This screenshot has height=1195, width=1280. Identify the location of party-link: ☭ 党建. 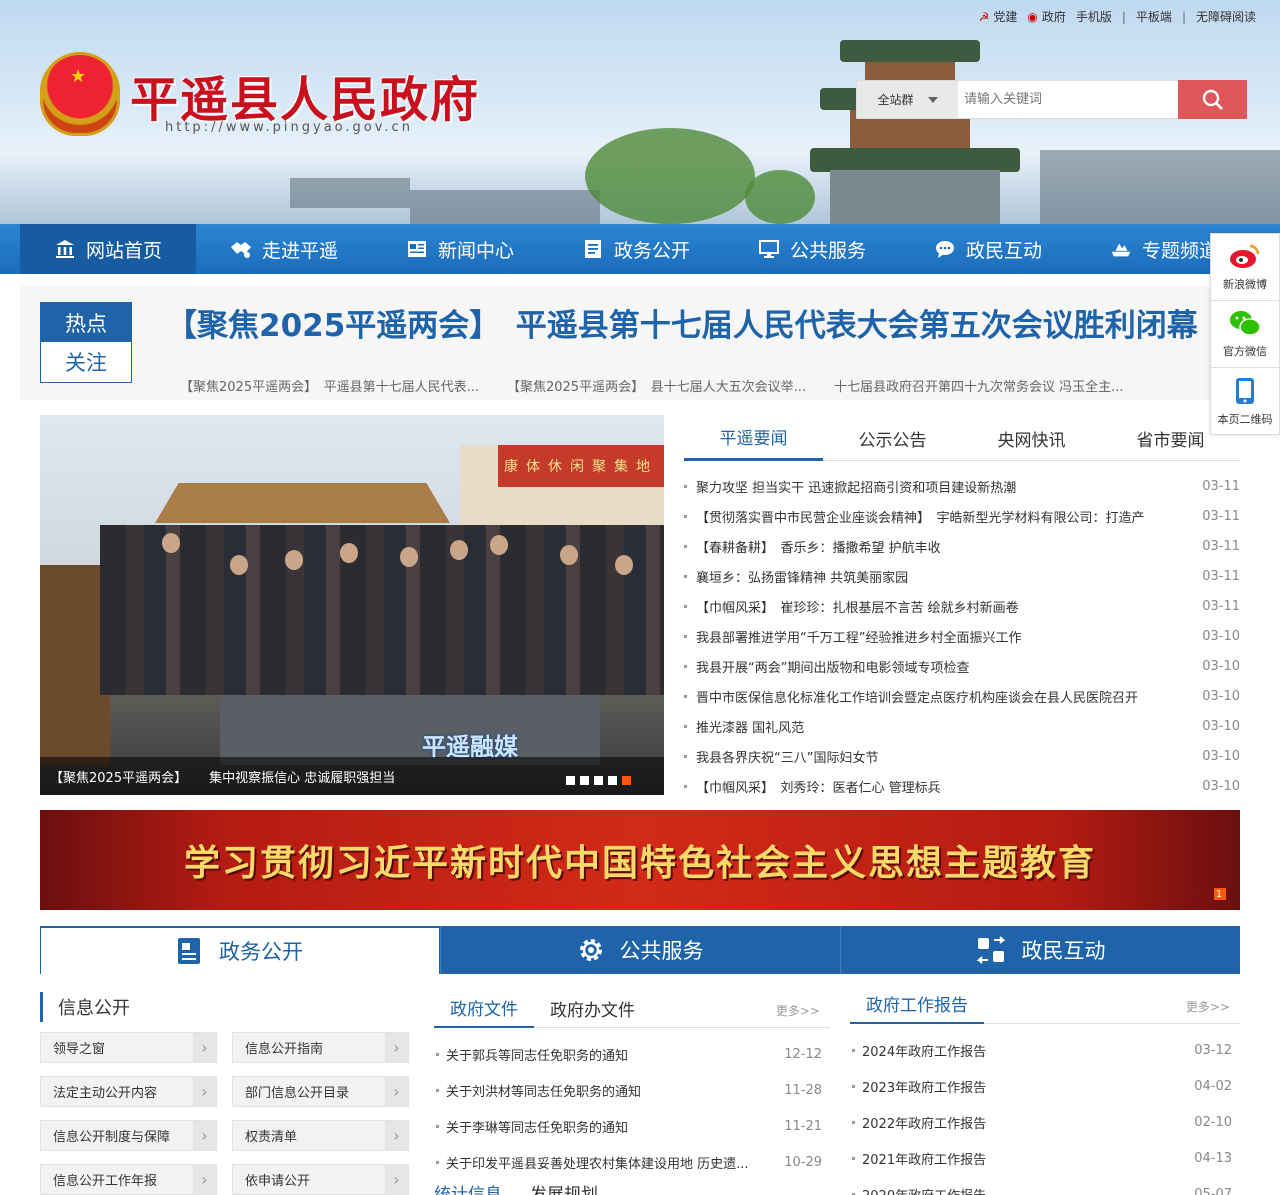
(998, 16).